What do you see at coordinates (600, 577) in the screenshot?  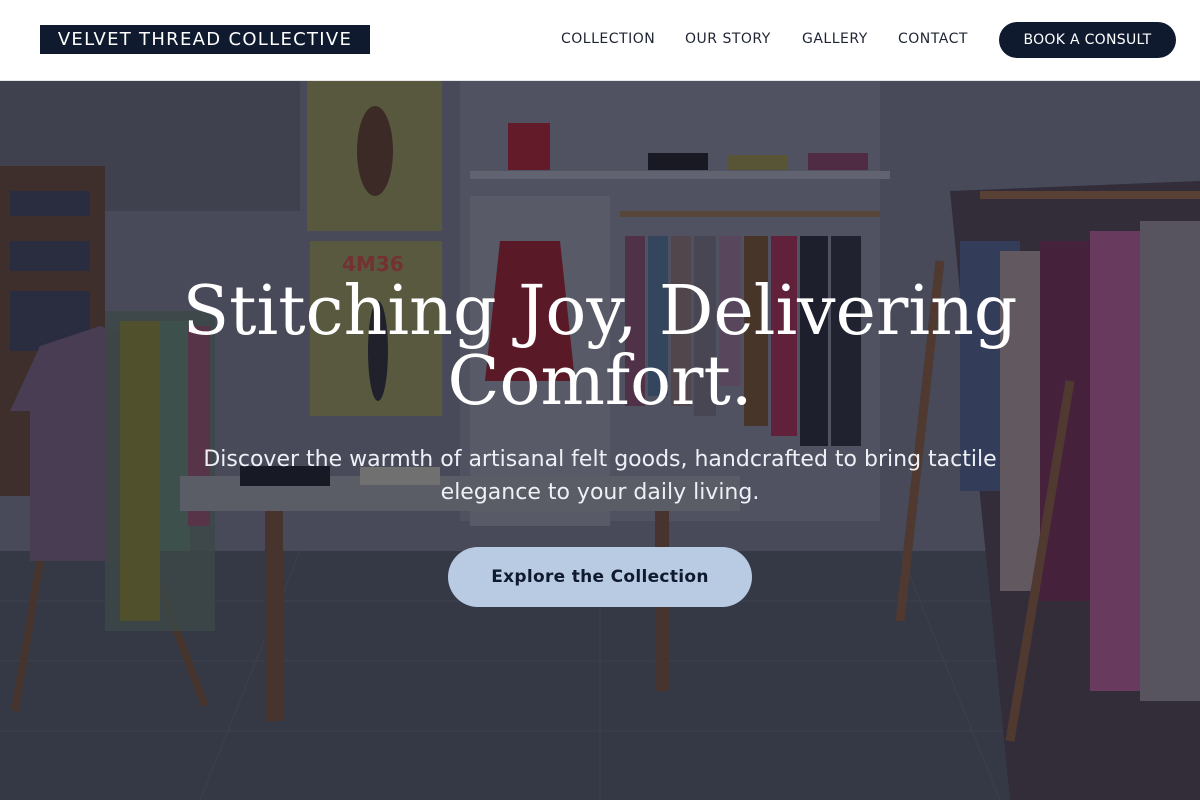 I see `explore-collection-button: Explore the Collection` at bounding box center [600, 577].